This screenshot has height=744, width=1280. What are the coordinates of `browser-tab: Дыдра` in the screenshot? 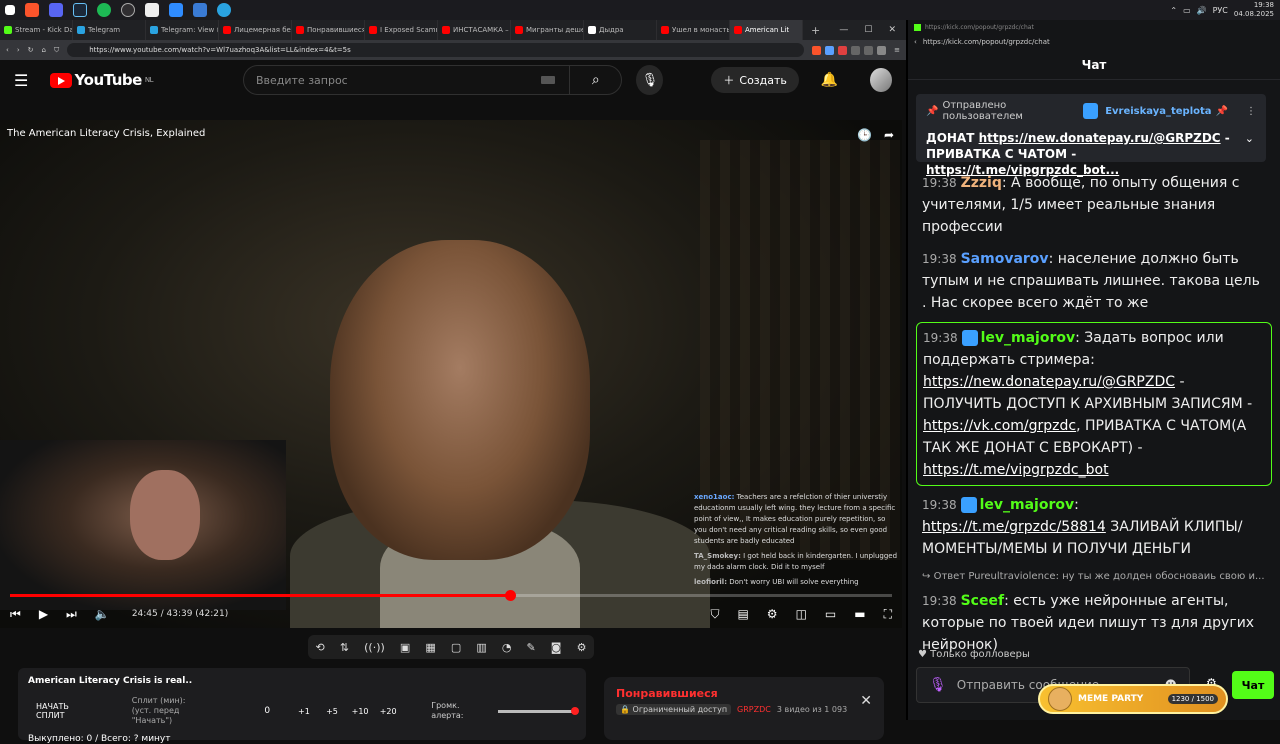 It's located at (620, 30).